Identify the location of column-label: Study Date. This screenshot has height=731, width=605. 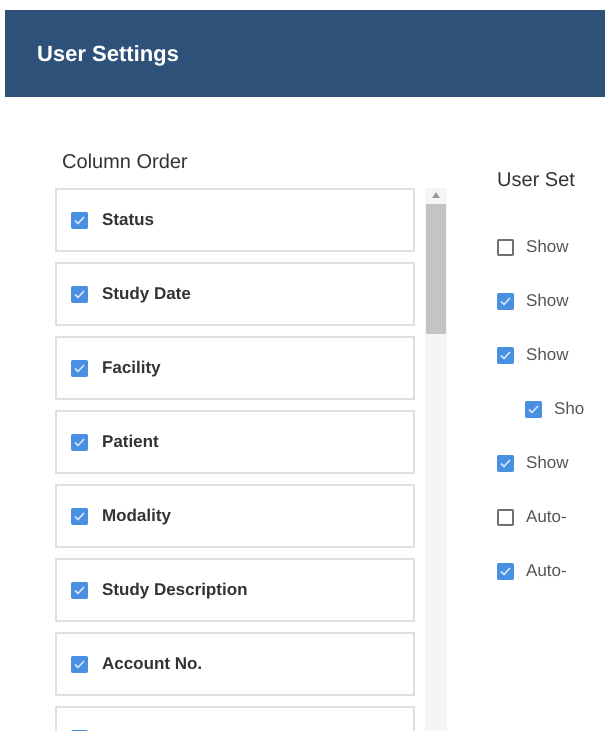
(146, 294).